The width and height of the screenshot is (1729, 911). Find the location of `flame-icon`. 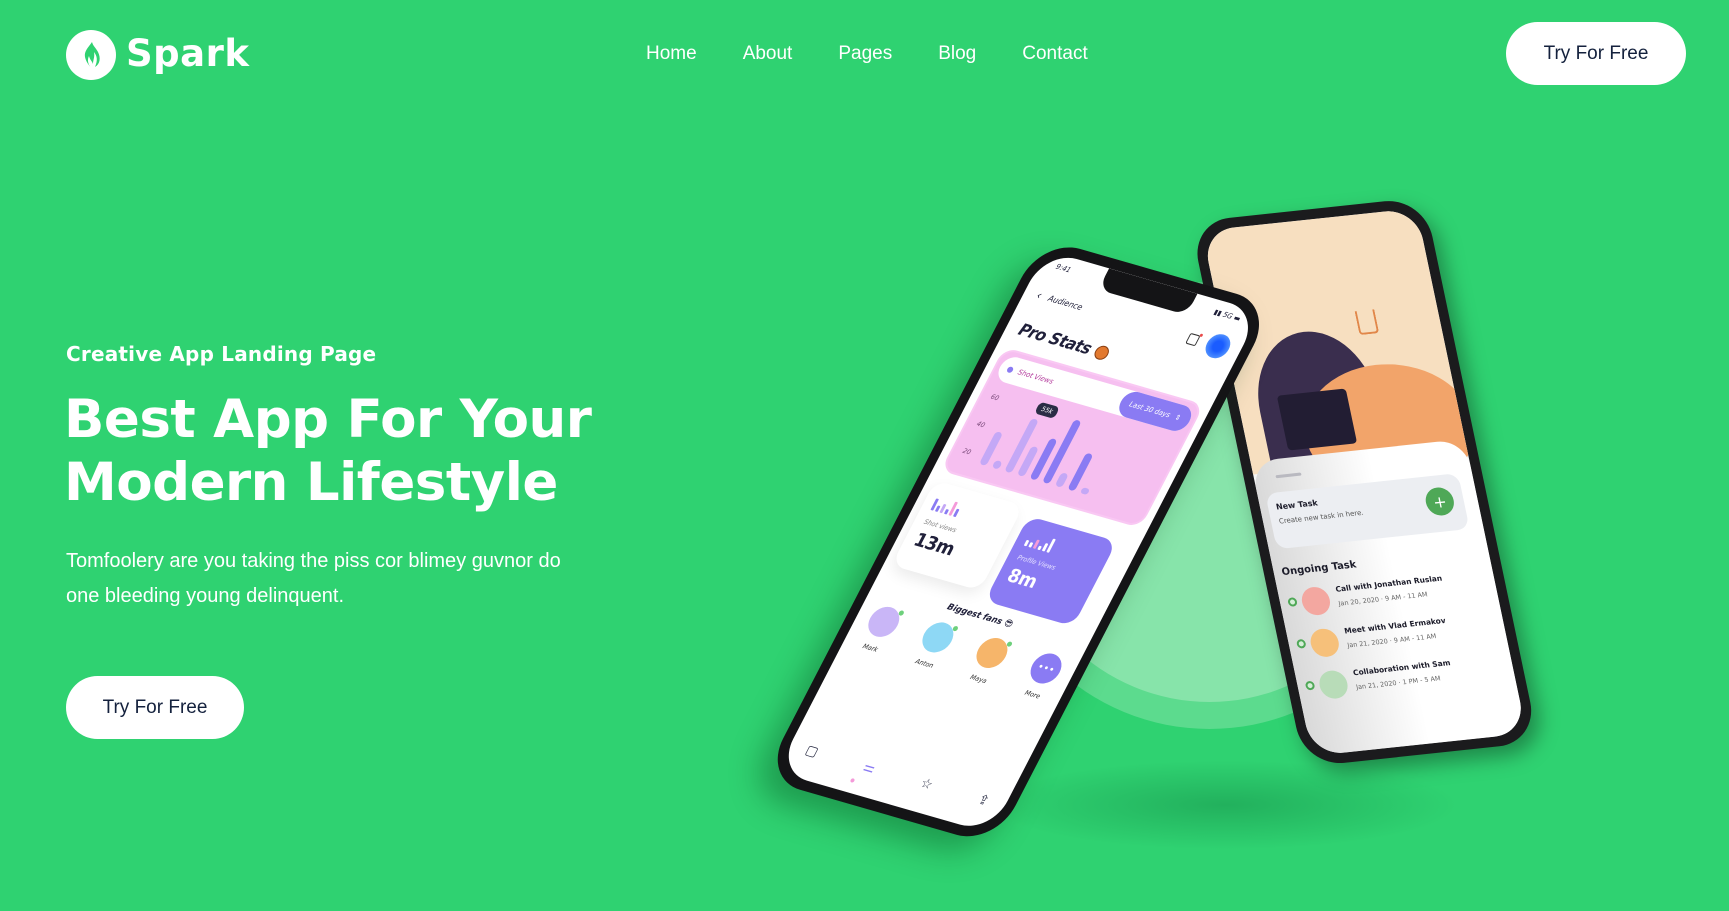

flame-icon is located at coordinates (91, 55).